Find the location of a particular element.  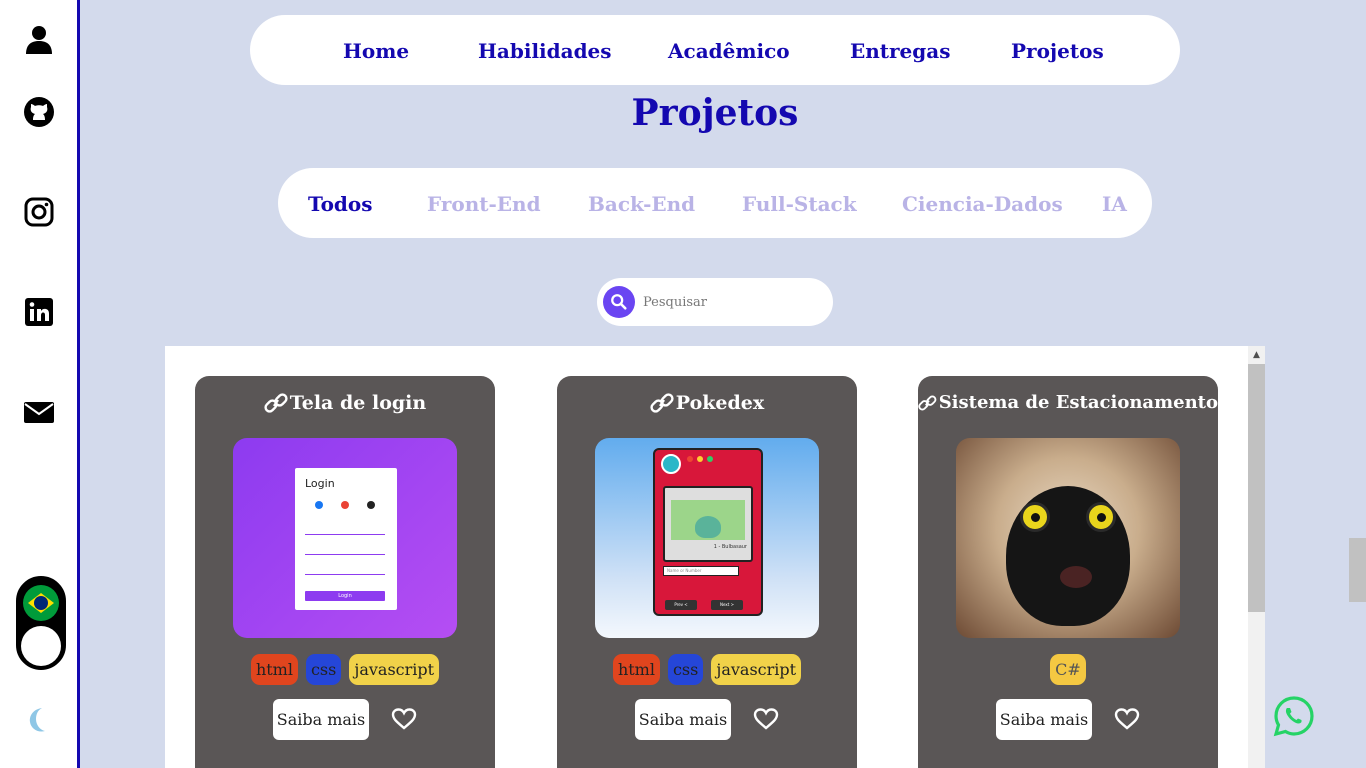

project-title: Sistema de Estacionamento is located at coordinates (1068, 402).